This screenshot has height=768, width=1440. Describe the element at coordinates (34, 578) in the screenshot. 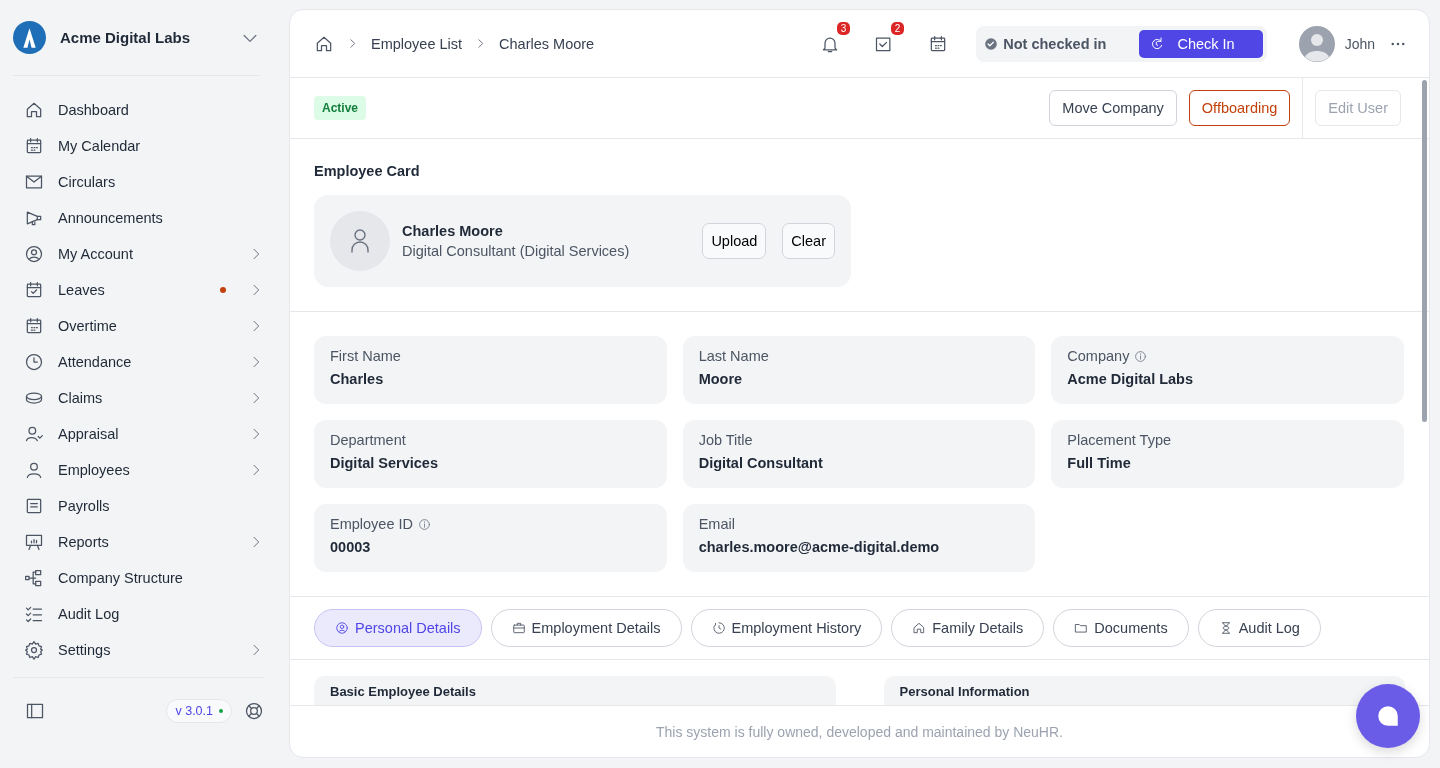

I see `hierarchy-icon` at that location.